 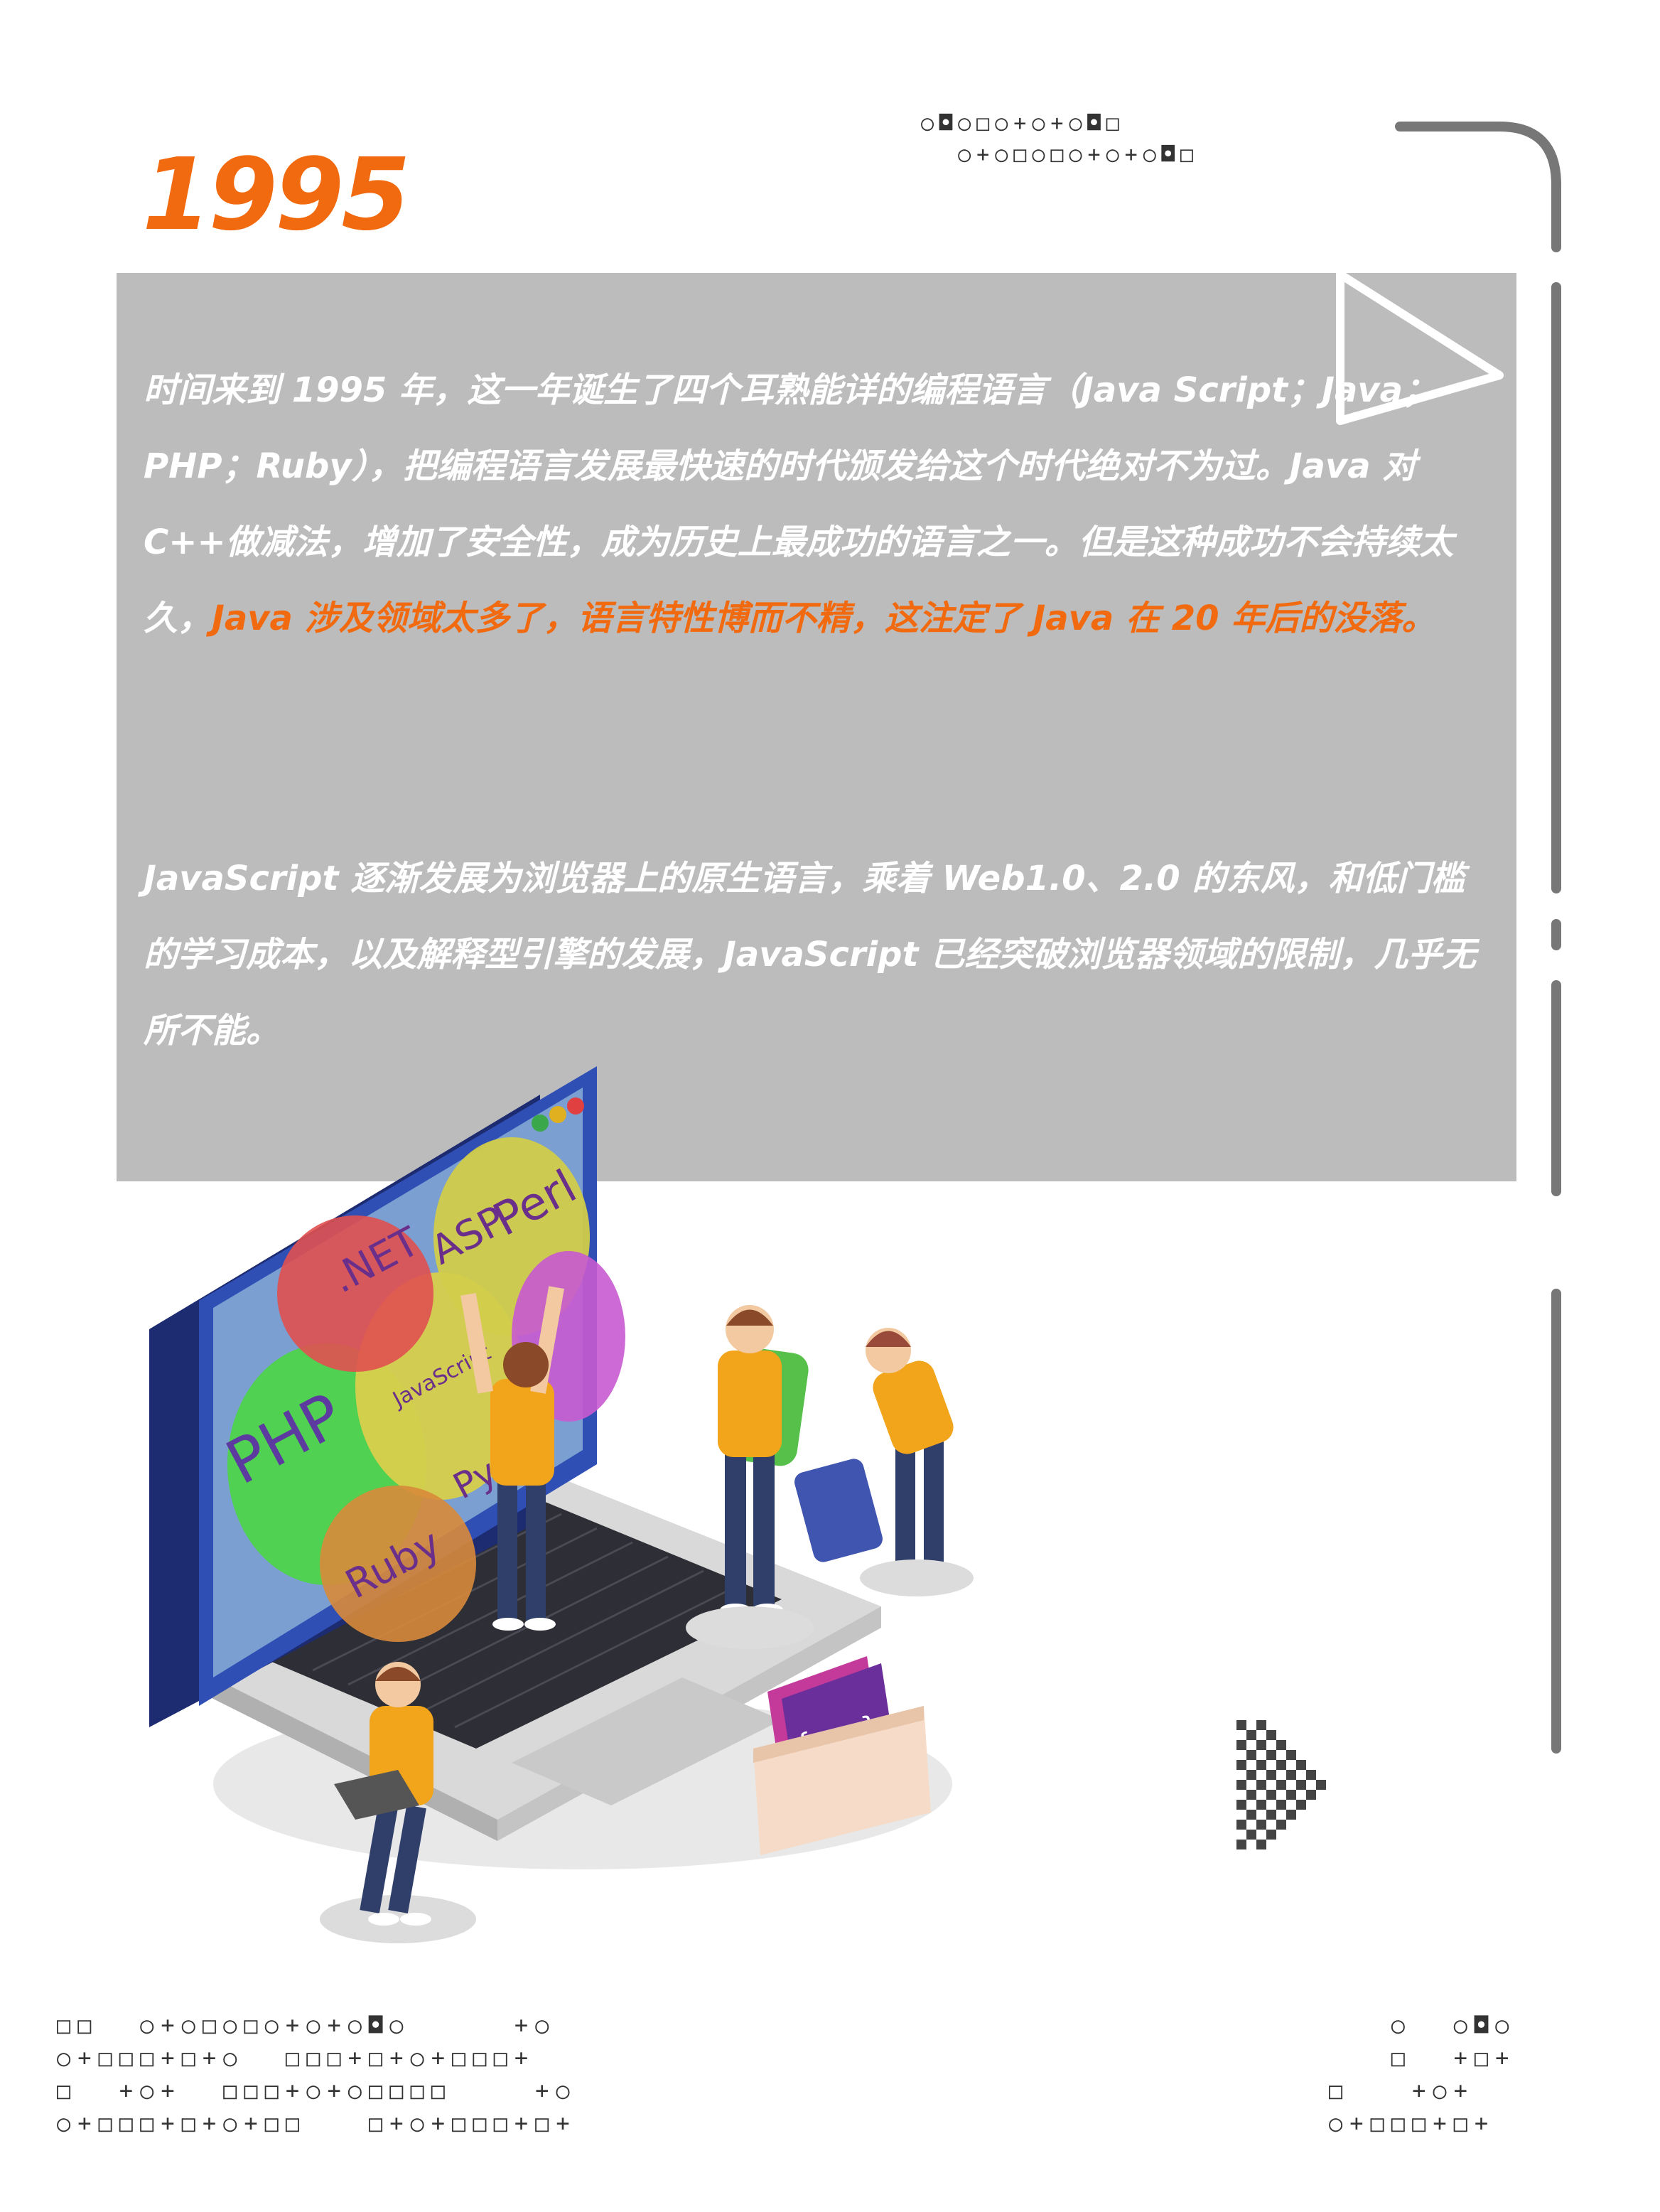 What do you see at coordinates (1281, 1784) in the screenshot?
I see `checker-arrows-decoration` at bounding box center [1281, 1784].